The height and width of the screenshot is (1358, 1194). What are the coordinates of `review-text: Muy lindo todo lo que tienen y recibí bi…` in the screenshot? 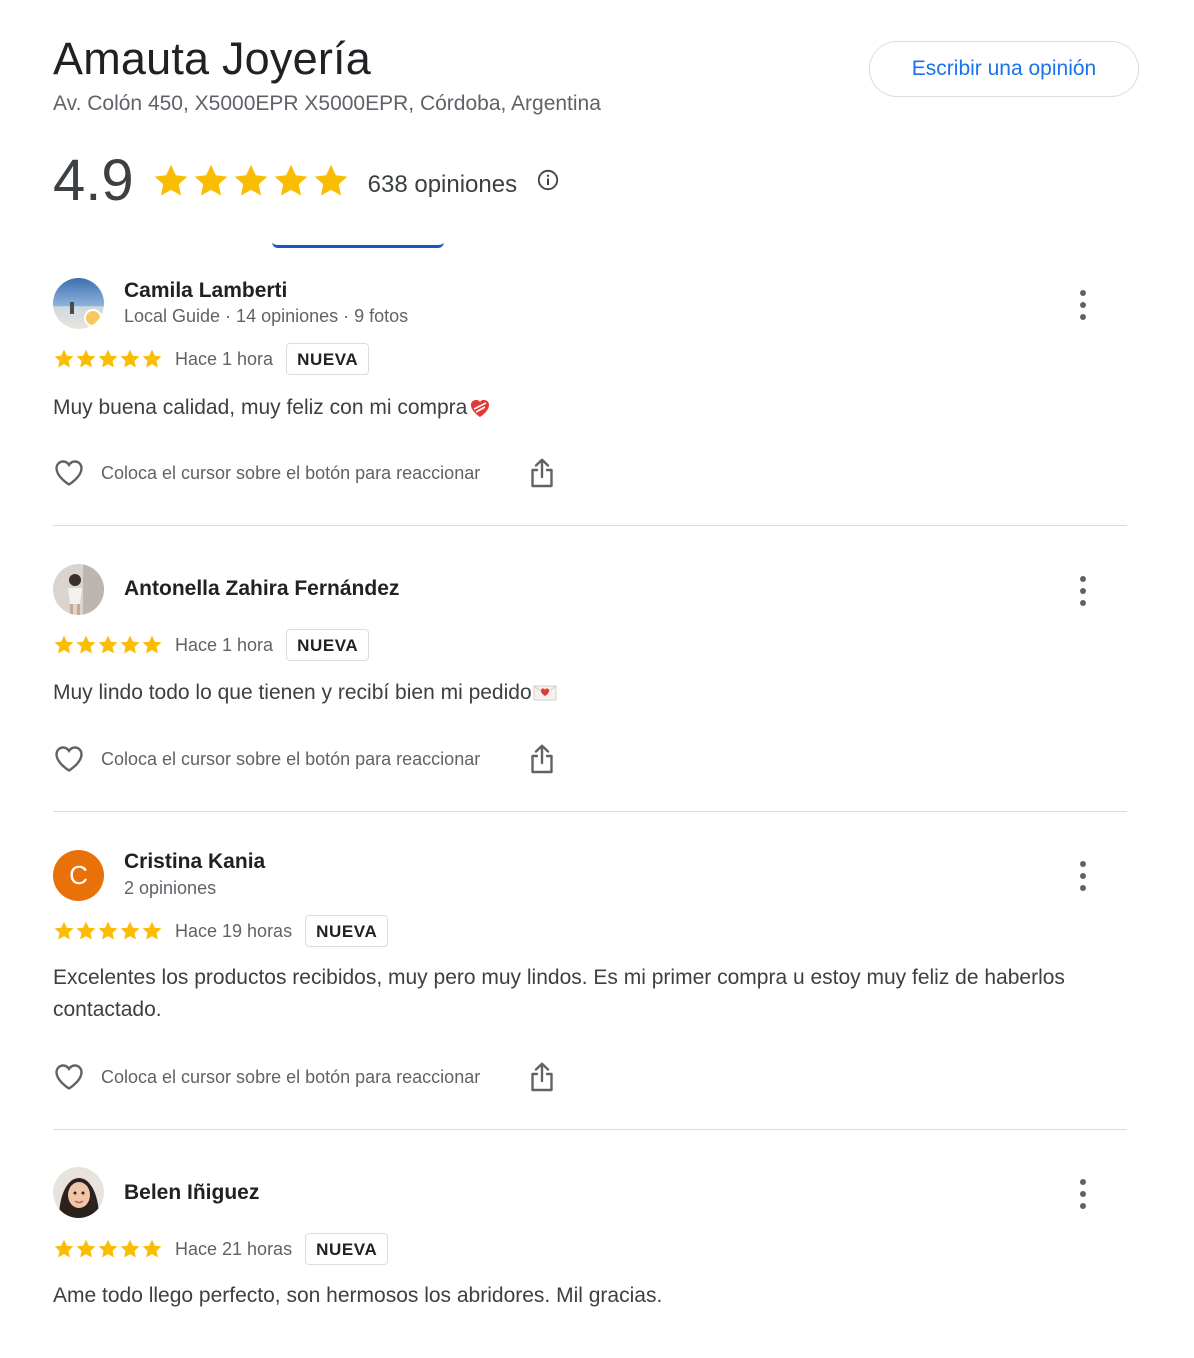 It's located at (292, 692).